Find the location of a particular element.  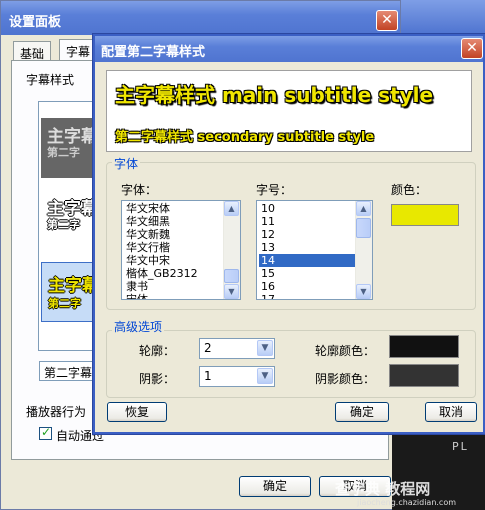

size-option: 17 is located at coordinates (307, 296).